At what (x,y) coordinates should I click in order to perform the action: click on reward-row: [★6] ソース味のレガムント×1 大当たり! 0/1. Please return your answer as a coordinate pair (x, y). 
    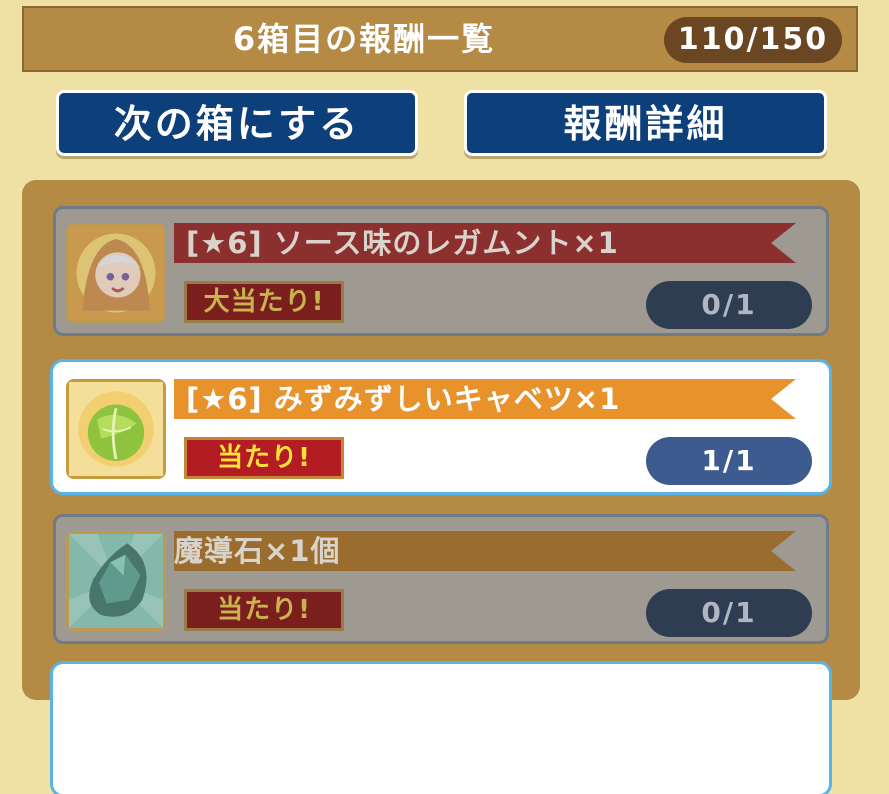
    Looking at the image, I should click on (441, 271).